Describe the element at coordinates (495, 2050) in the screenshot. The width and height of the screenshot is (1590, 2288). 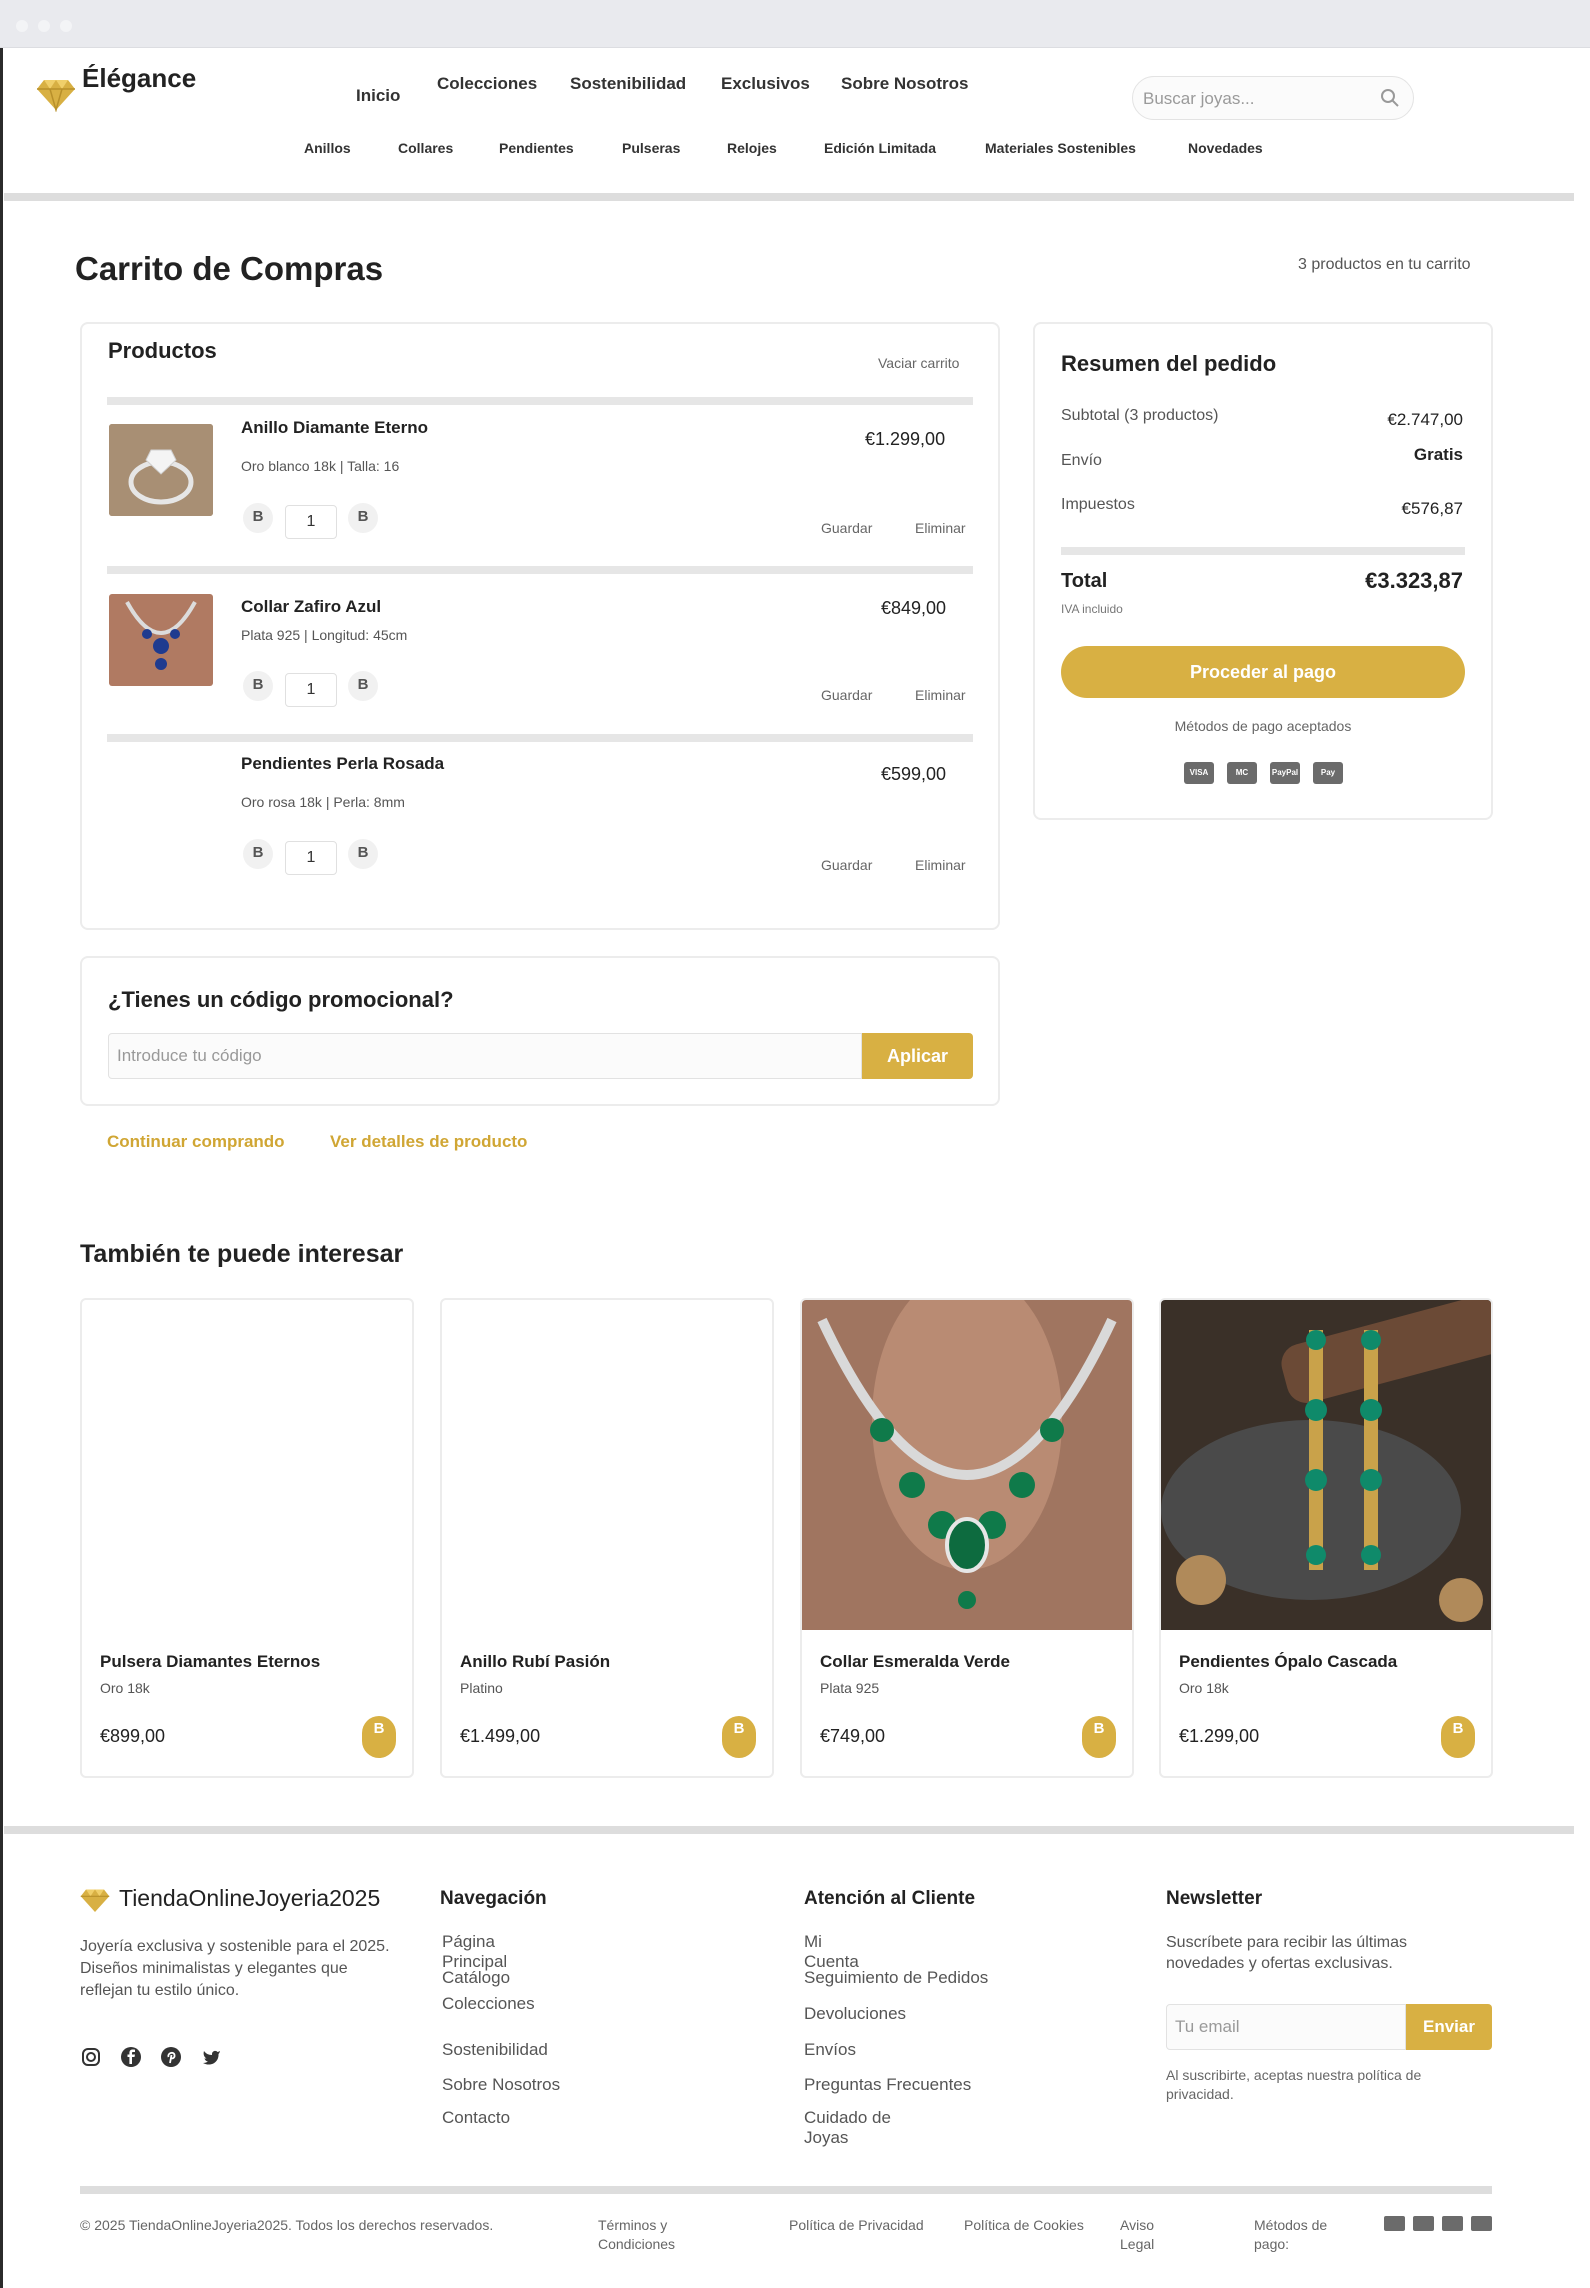
I see `footer-link: Sostenibilidad` at that location.